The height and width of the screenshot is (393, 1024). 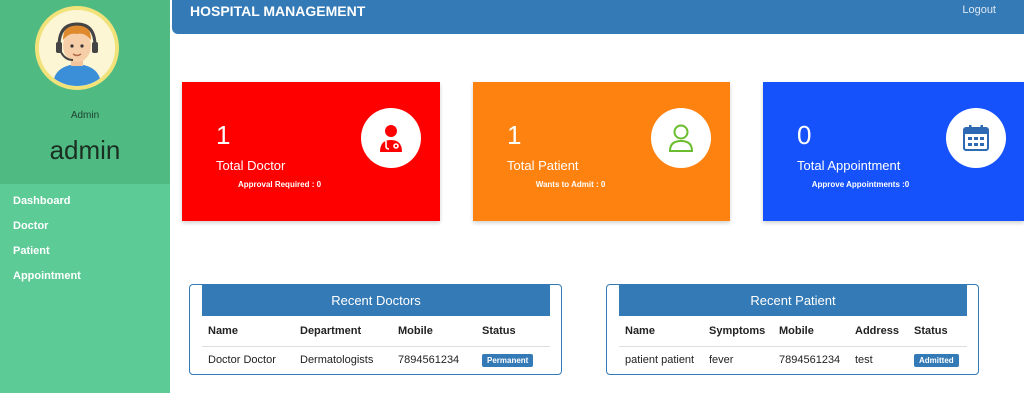 I want to click on patient-status-cell: Admitted, so click(x=937, y=360).